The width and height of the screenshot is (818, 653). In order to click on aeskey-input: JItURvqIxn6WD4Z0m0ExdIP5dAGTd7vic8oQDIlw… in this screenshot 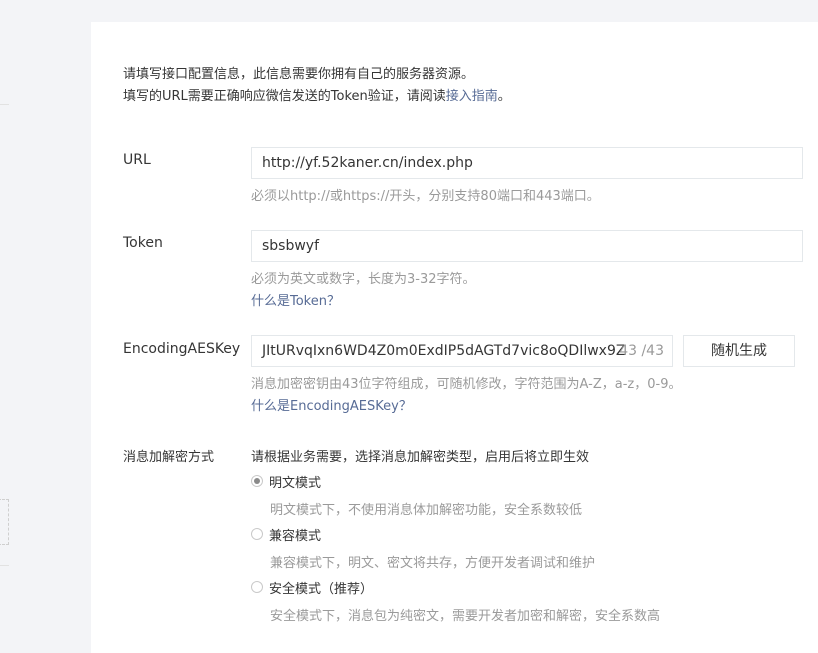, I will do `click(462, 351)`.